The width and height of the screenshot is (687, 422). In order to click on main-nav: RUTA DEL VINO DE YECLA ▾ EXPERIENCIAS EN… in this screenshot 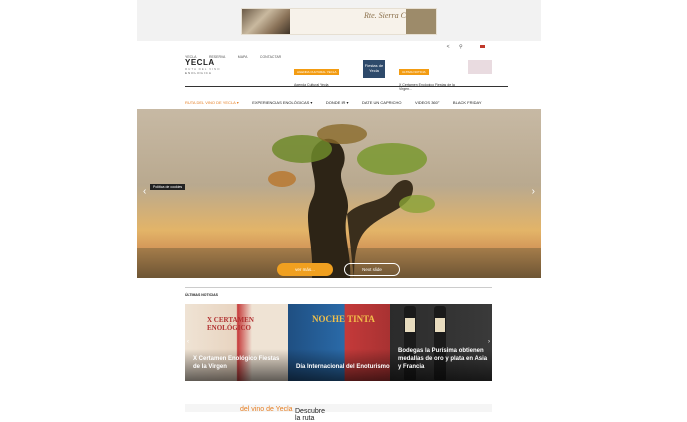, I will do `click(338, 100)`.